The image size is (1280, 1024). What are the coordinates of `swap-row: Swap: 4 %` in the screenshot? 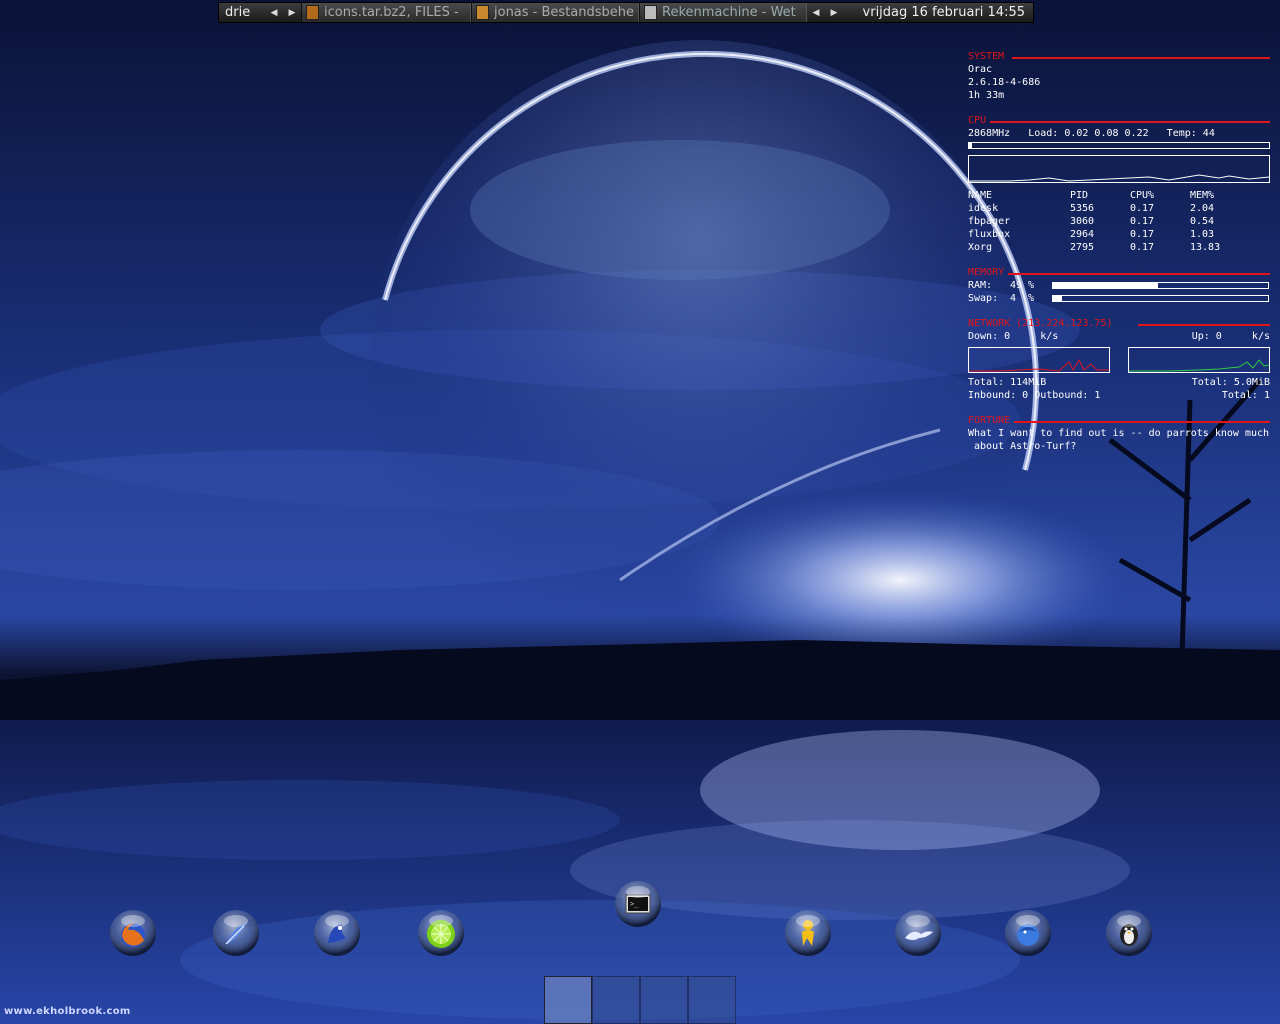 It's located at (1119, 298).